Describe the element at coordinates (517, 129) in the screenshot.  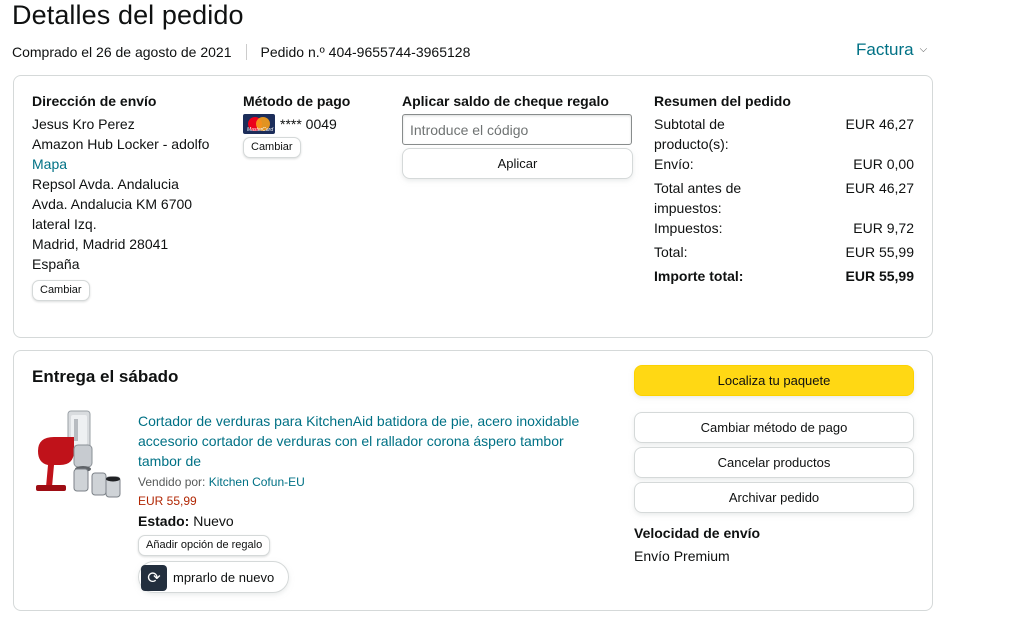
I see `gift-code-input: Introduce el código` at that location.